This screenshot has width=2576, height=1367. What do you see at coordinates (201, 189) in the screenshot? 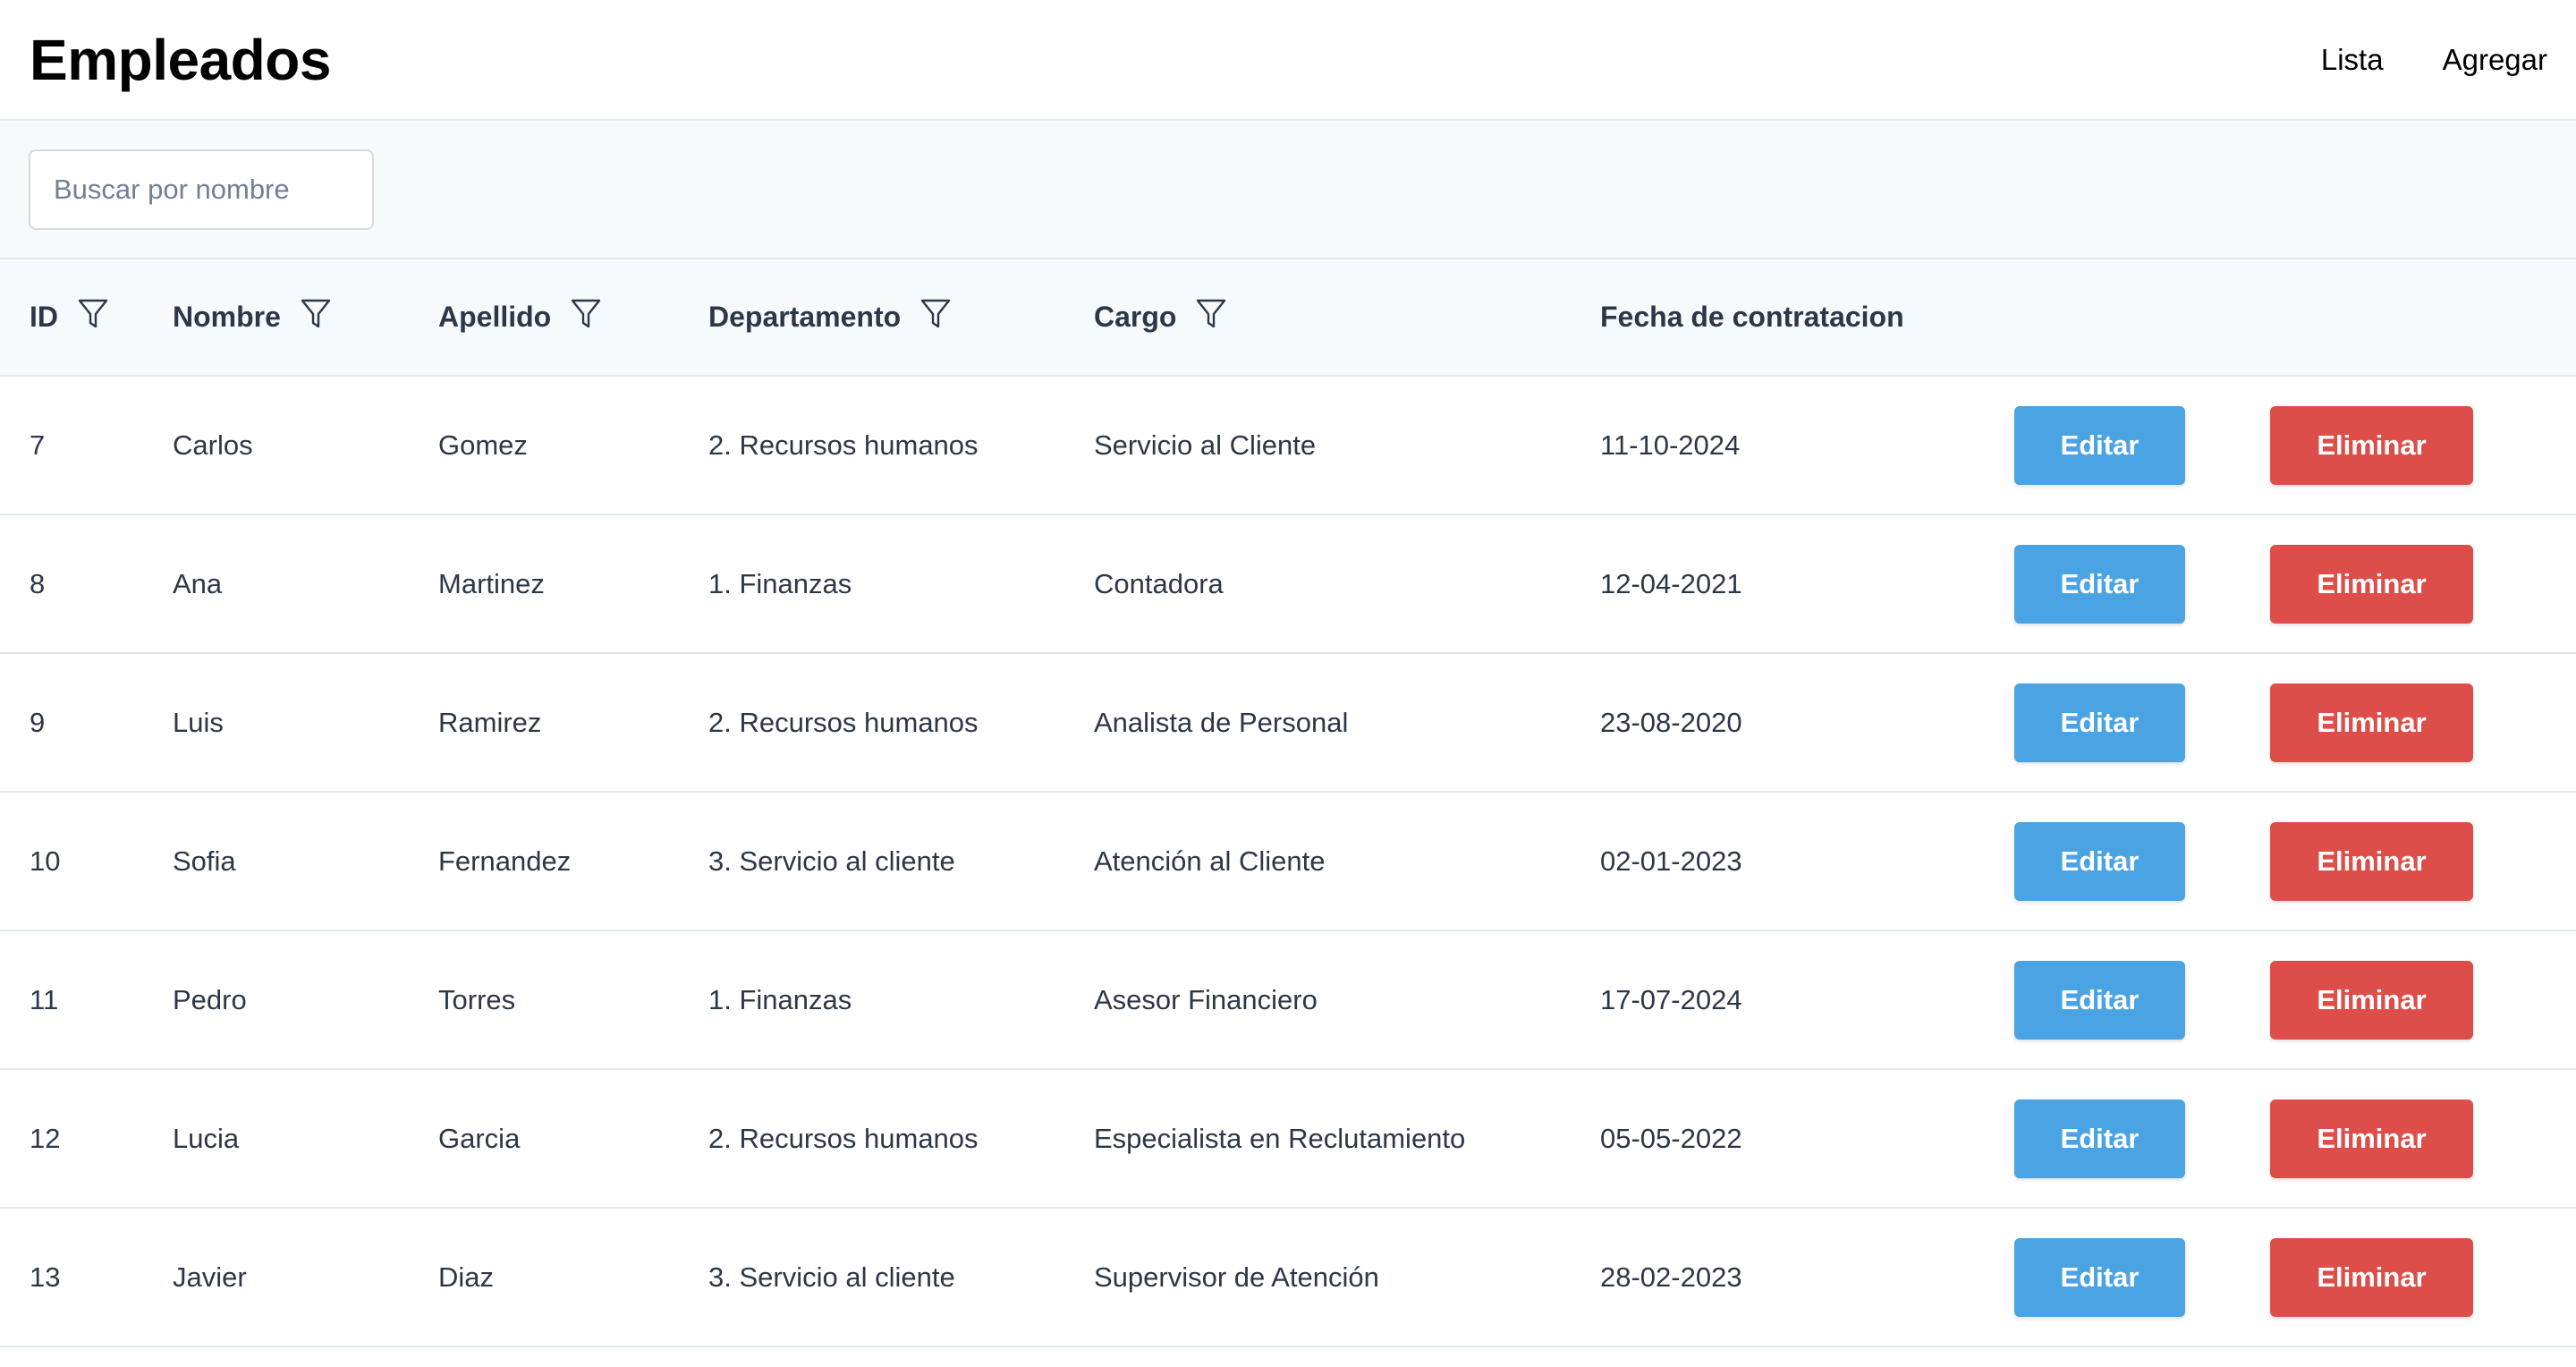
I see `search-input` at bounding box center [201, 189].